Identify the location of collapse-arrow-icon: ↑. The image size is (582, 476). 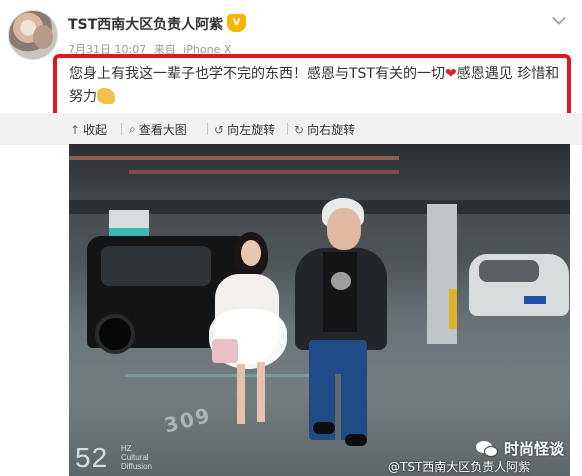
(75, 129).